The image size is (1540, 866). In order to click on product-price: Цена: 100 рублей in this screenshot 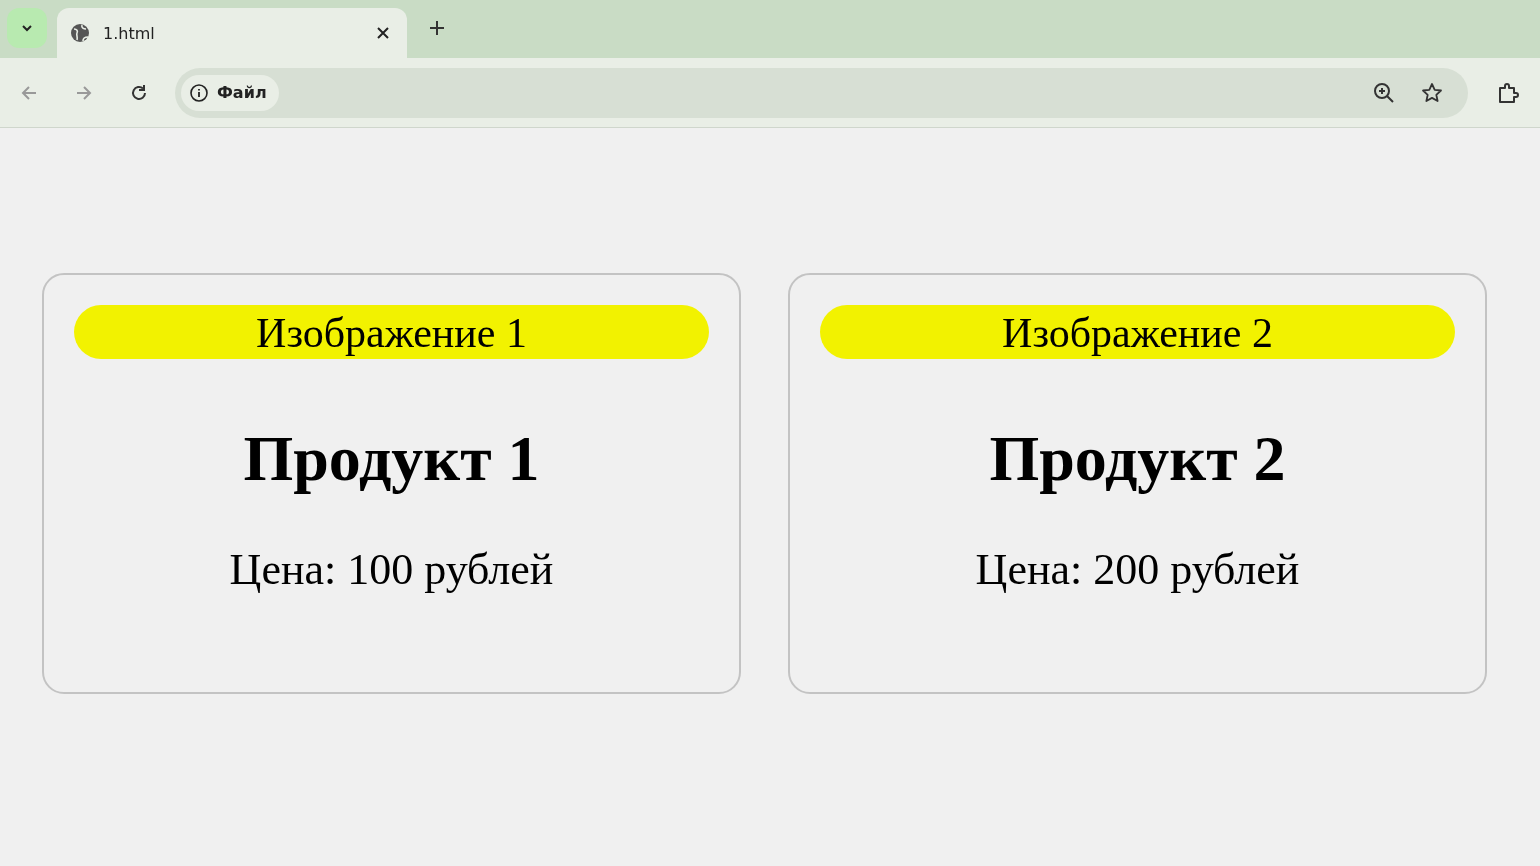, I will do `click(391, 570)`.